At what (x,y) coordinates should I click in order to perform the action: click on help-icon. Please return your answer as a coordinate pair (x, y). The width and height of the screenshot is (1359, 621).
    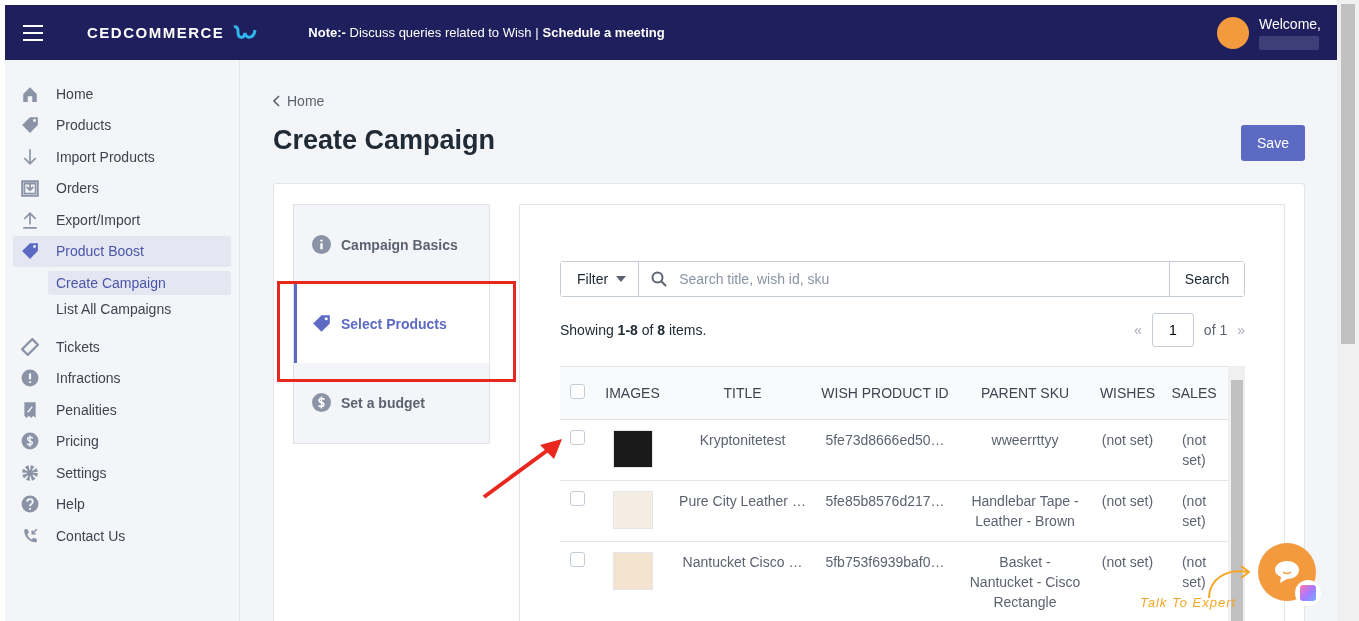
    Looking at the image, I should click on (30, 504).